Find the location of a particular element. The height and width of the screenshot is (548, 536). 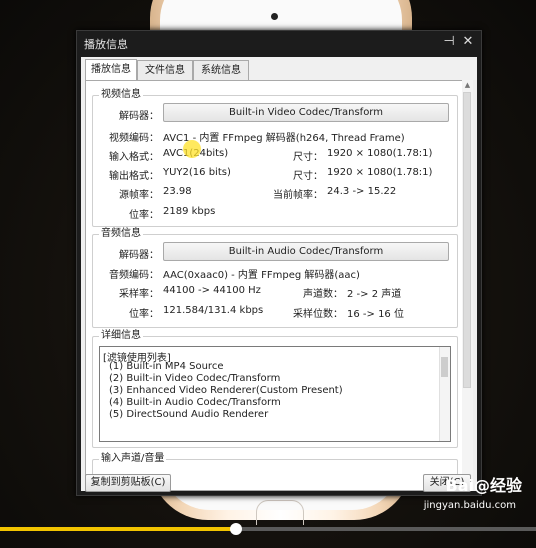

page-scrollbar: ▲ ▼ is located at coordinates (467, 284).